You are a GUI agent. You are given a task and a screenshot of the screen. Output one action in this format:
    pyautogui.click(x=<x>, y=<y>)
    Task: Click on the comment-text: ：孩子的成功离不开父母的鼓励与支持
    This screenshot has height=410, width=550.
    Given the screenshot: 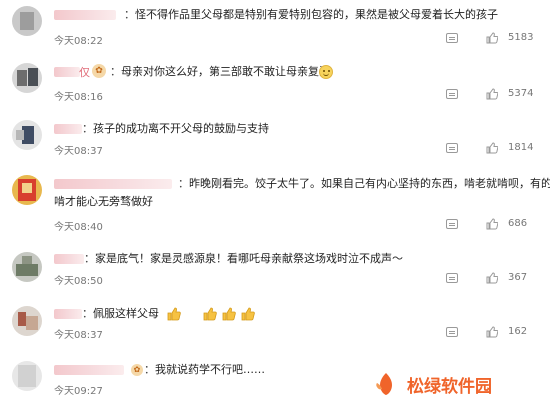 What is the action you would take?
    pyautogui.click(x=175, y=128)
    